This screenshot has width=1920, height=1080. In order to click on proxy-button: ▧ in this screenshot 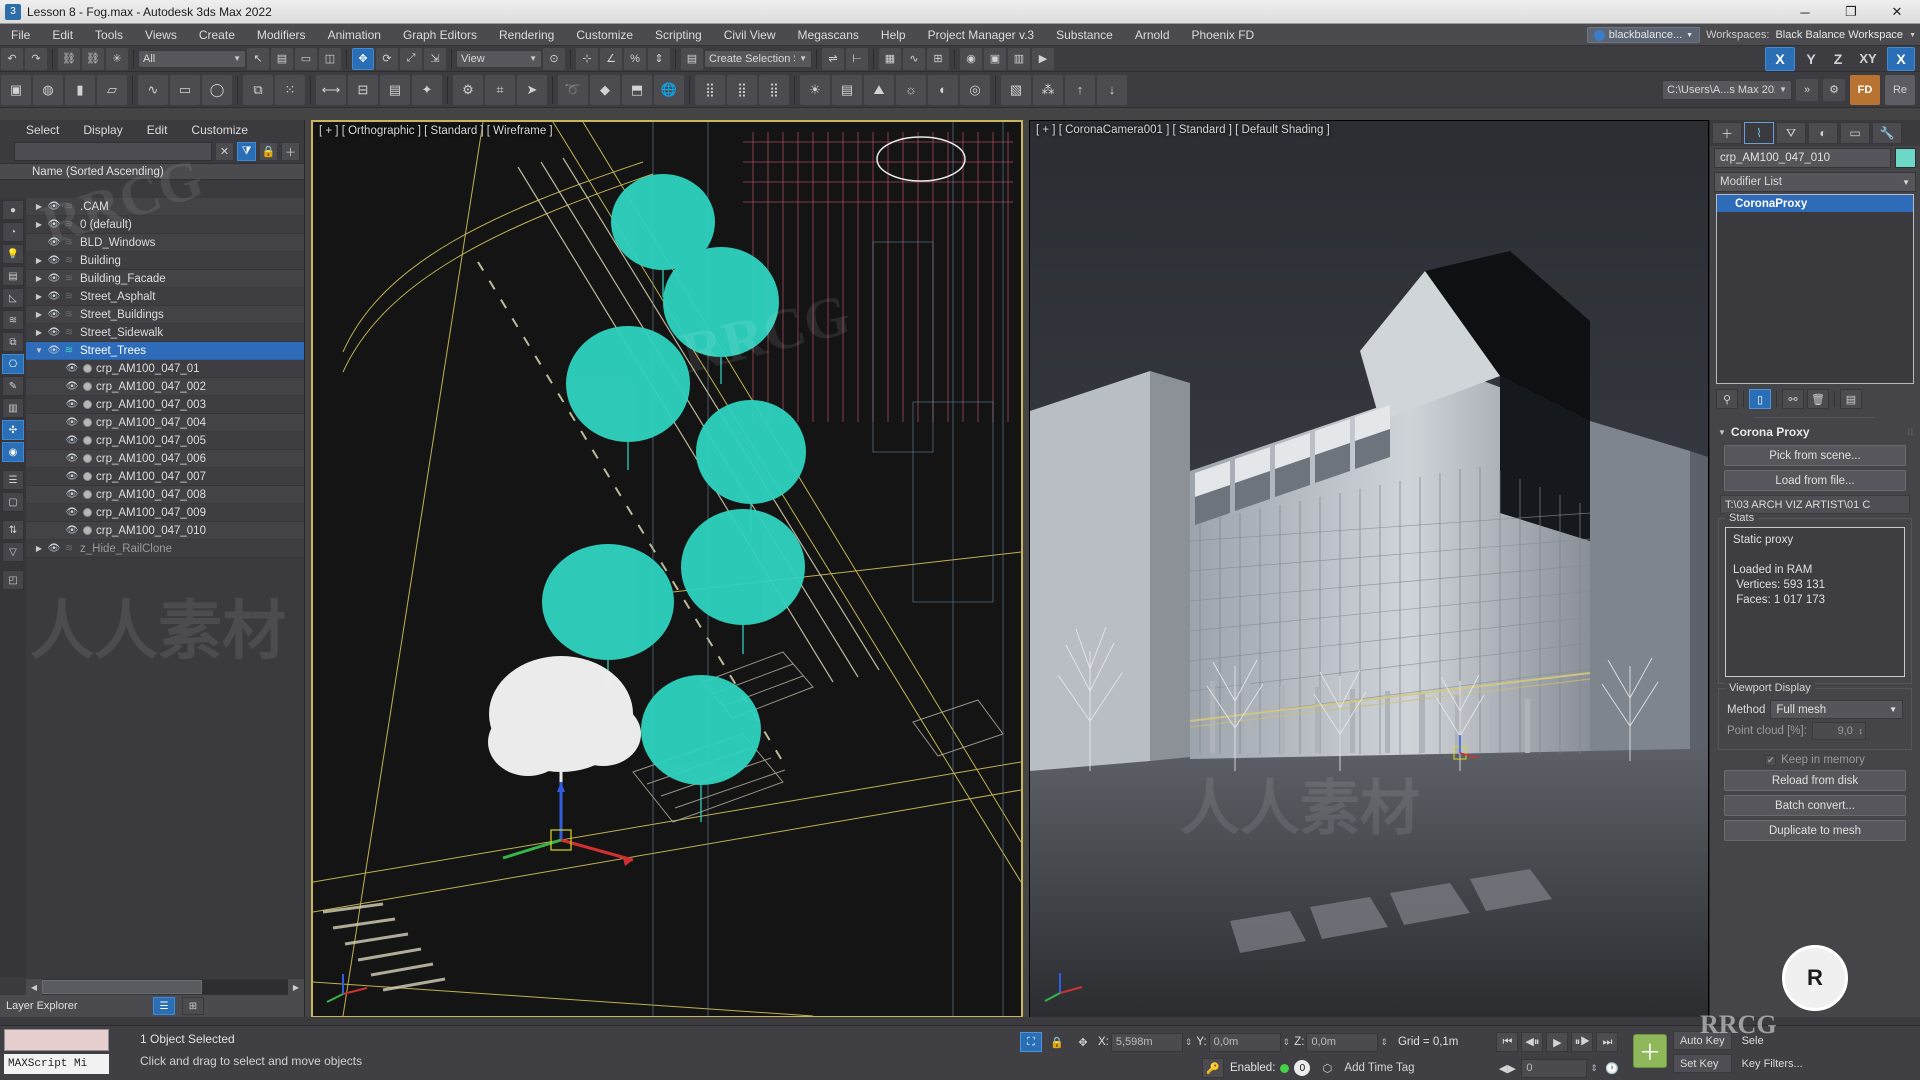, I will do `click(1016, 89)`.